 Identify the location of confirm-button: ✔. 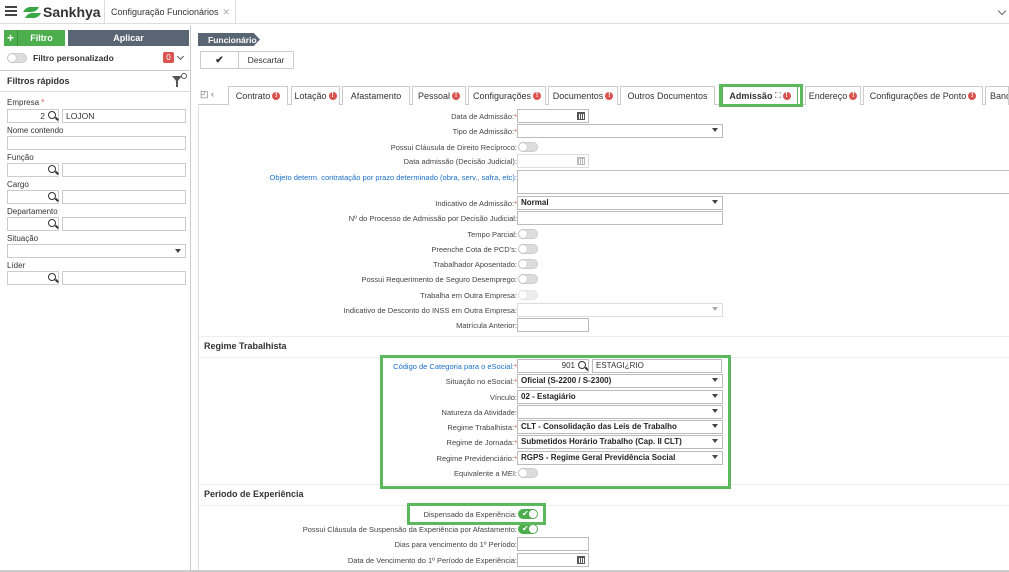
(220, 60).